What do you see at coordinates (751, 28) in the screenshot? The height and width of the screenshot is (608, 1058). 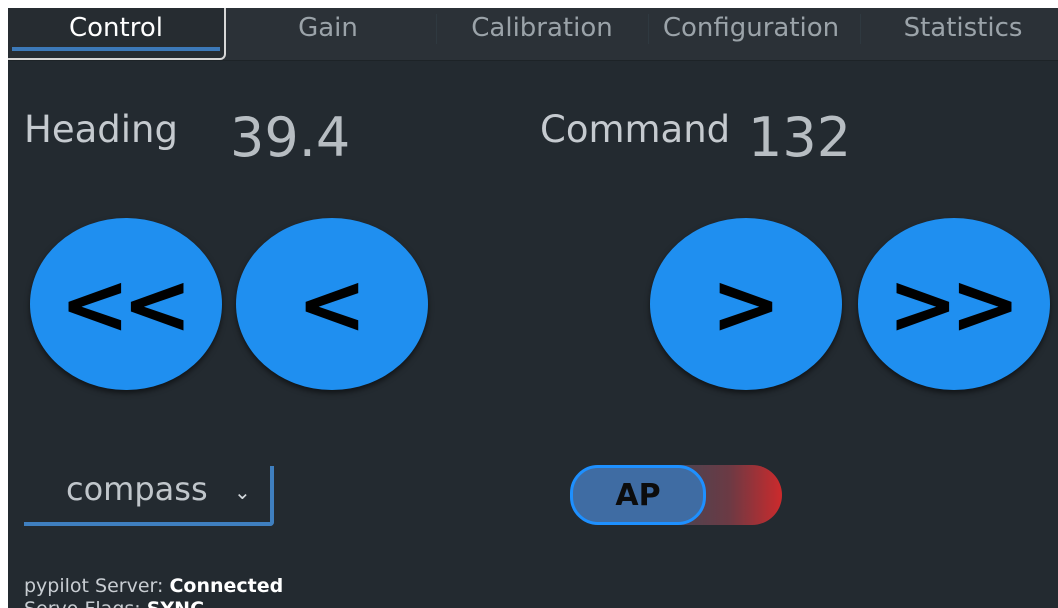 I see `tab-configuration-label: Configuration` at bounding box center [751, 28].